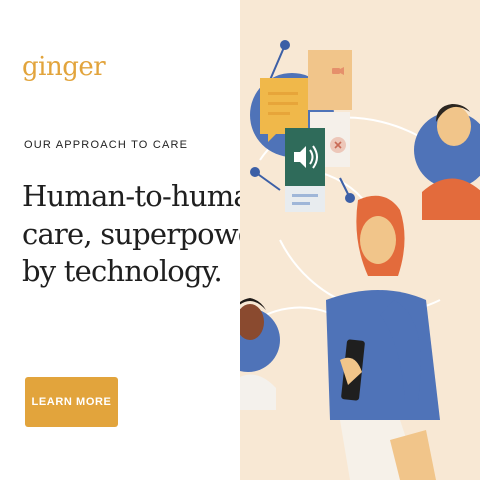 The height and width of the screenshot is (480, 480). Describe the element at coordinates (338, 71) in the screenshot. I see `video-camera-icon` at that location.